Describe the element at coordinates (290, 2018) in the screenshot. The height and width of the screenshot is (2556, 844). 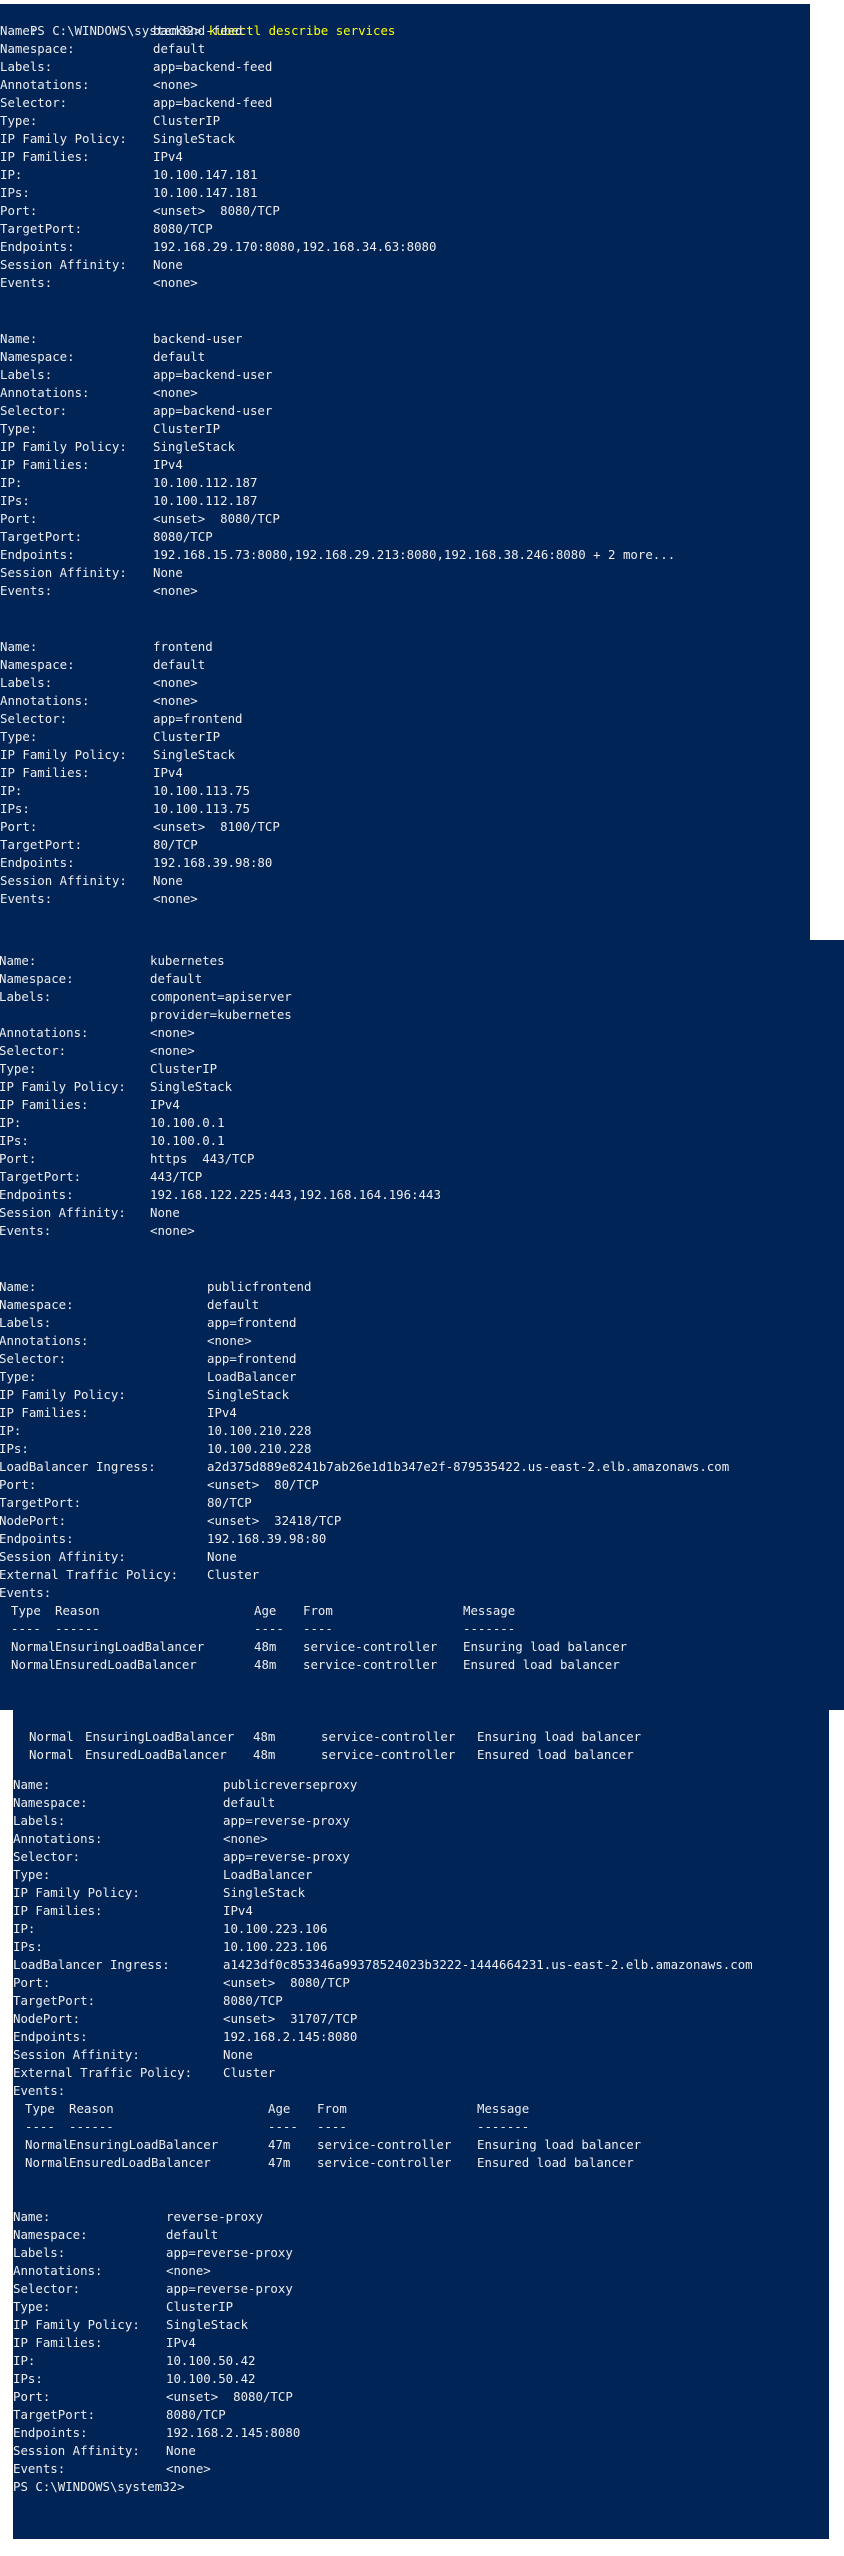
I see `field-value: <unset> 31707/TCP` at that location.